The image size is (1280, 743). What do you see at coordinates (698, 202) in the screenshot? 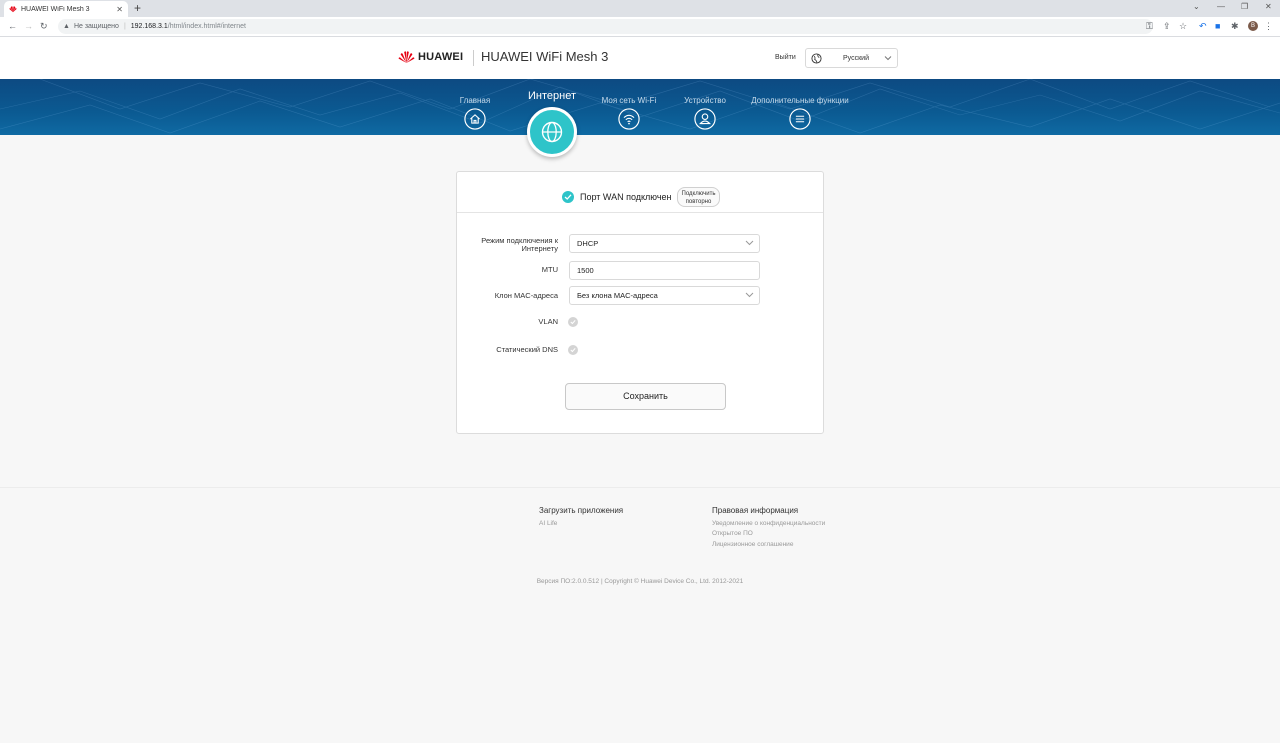
I see `reconnect-label-line2: повторно` at bounding box center [698, 202].